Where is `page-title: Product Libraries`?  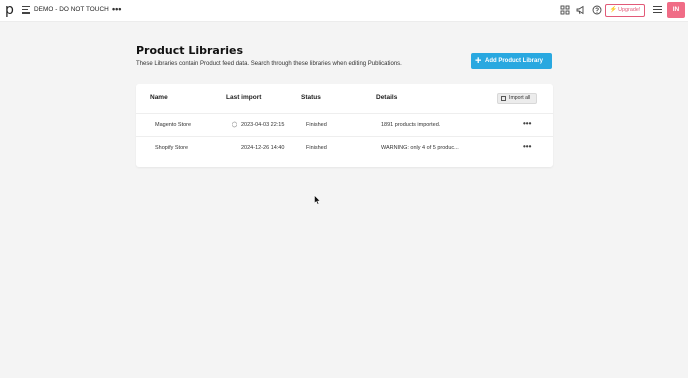 page-title: Product Libraries is located at coordinates (190, 50).